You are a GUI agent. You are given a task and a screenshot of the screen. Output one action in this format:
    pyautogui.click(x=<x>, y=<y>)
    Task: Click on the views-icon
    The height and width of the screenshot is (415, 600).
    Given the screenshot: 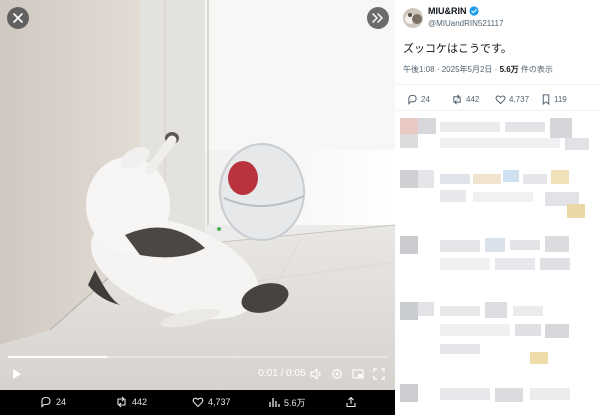 What is the action you would take?
    pyautogui.click(x=274, y=402)
    